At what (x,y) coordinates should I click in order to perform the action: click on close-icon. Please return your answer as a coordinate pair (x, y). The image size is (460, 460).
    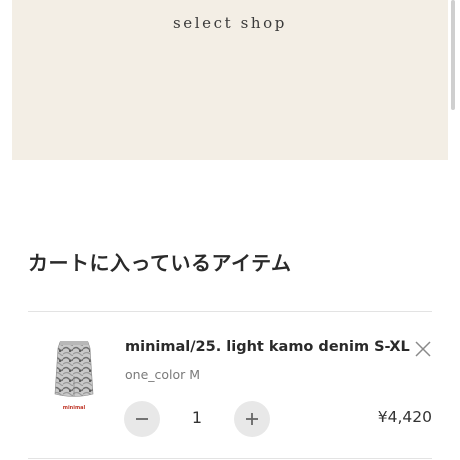
    Looking at the image, I should click on (423, 349).